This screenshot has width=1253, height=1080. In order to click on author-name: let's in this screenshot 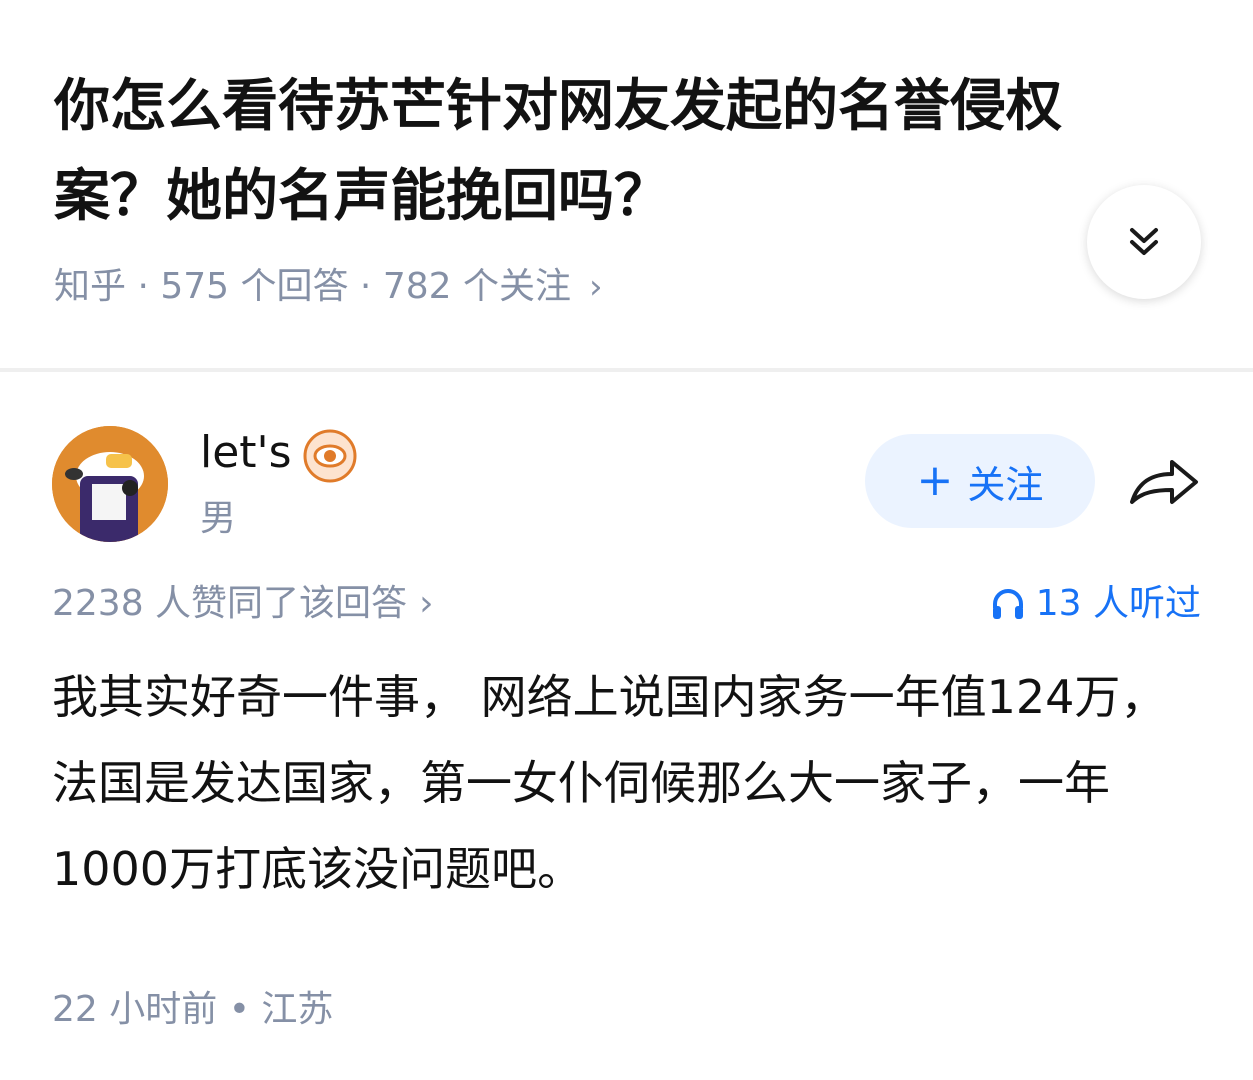, I will do `click(246, 453)`.